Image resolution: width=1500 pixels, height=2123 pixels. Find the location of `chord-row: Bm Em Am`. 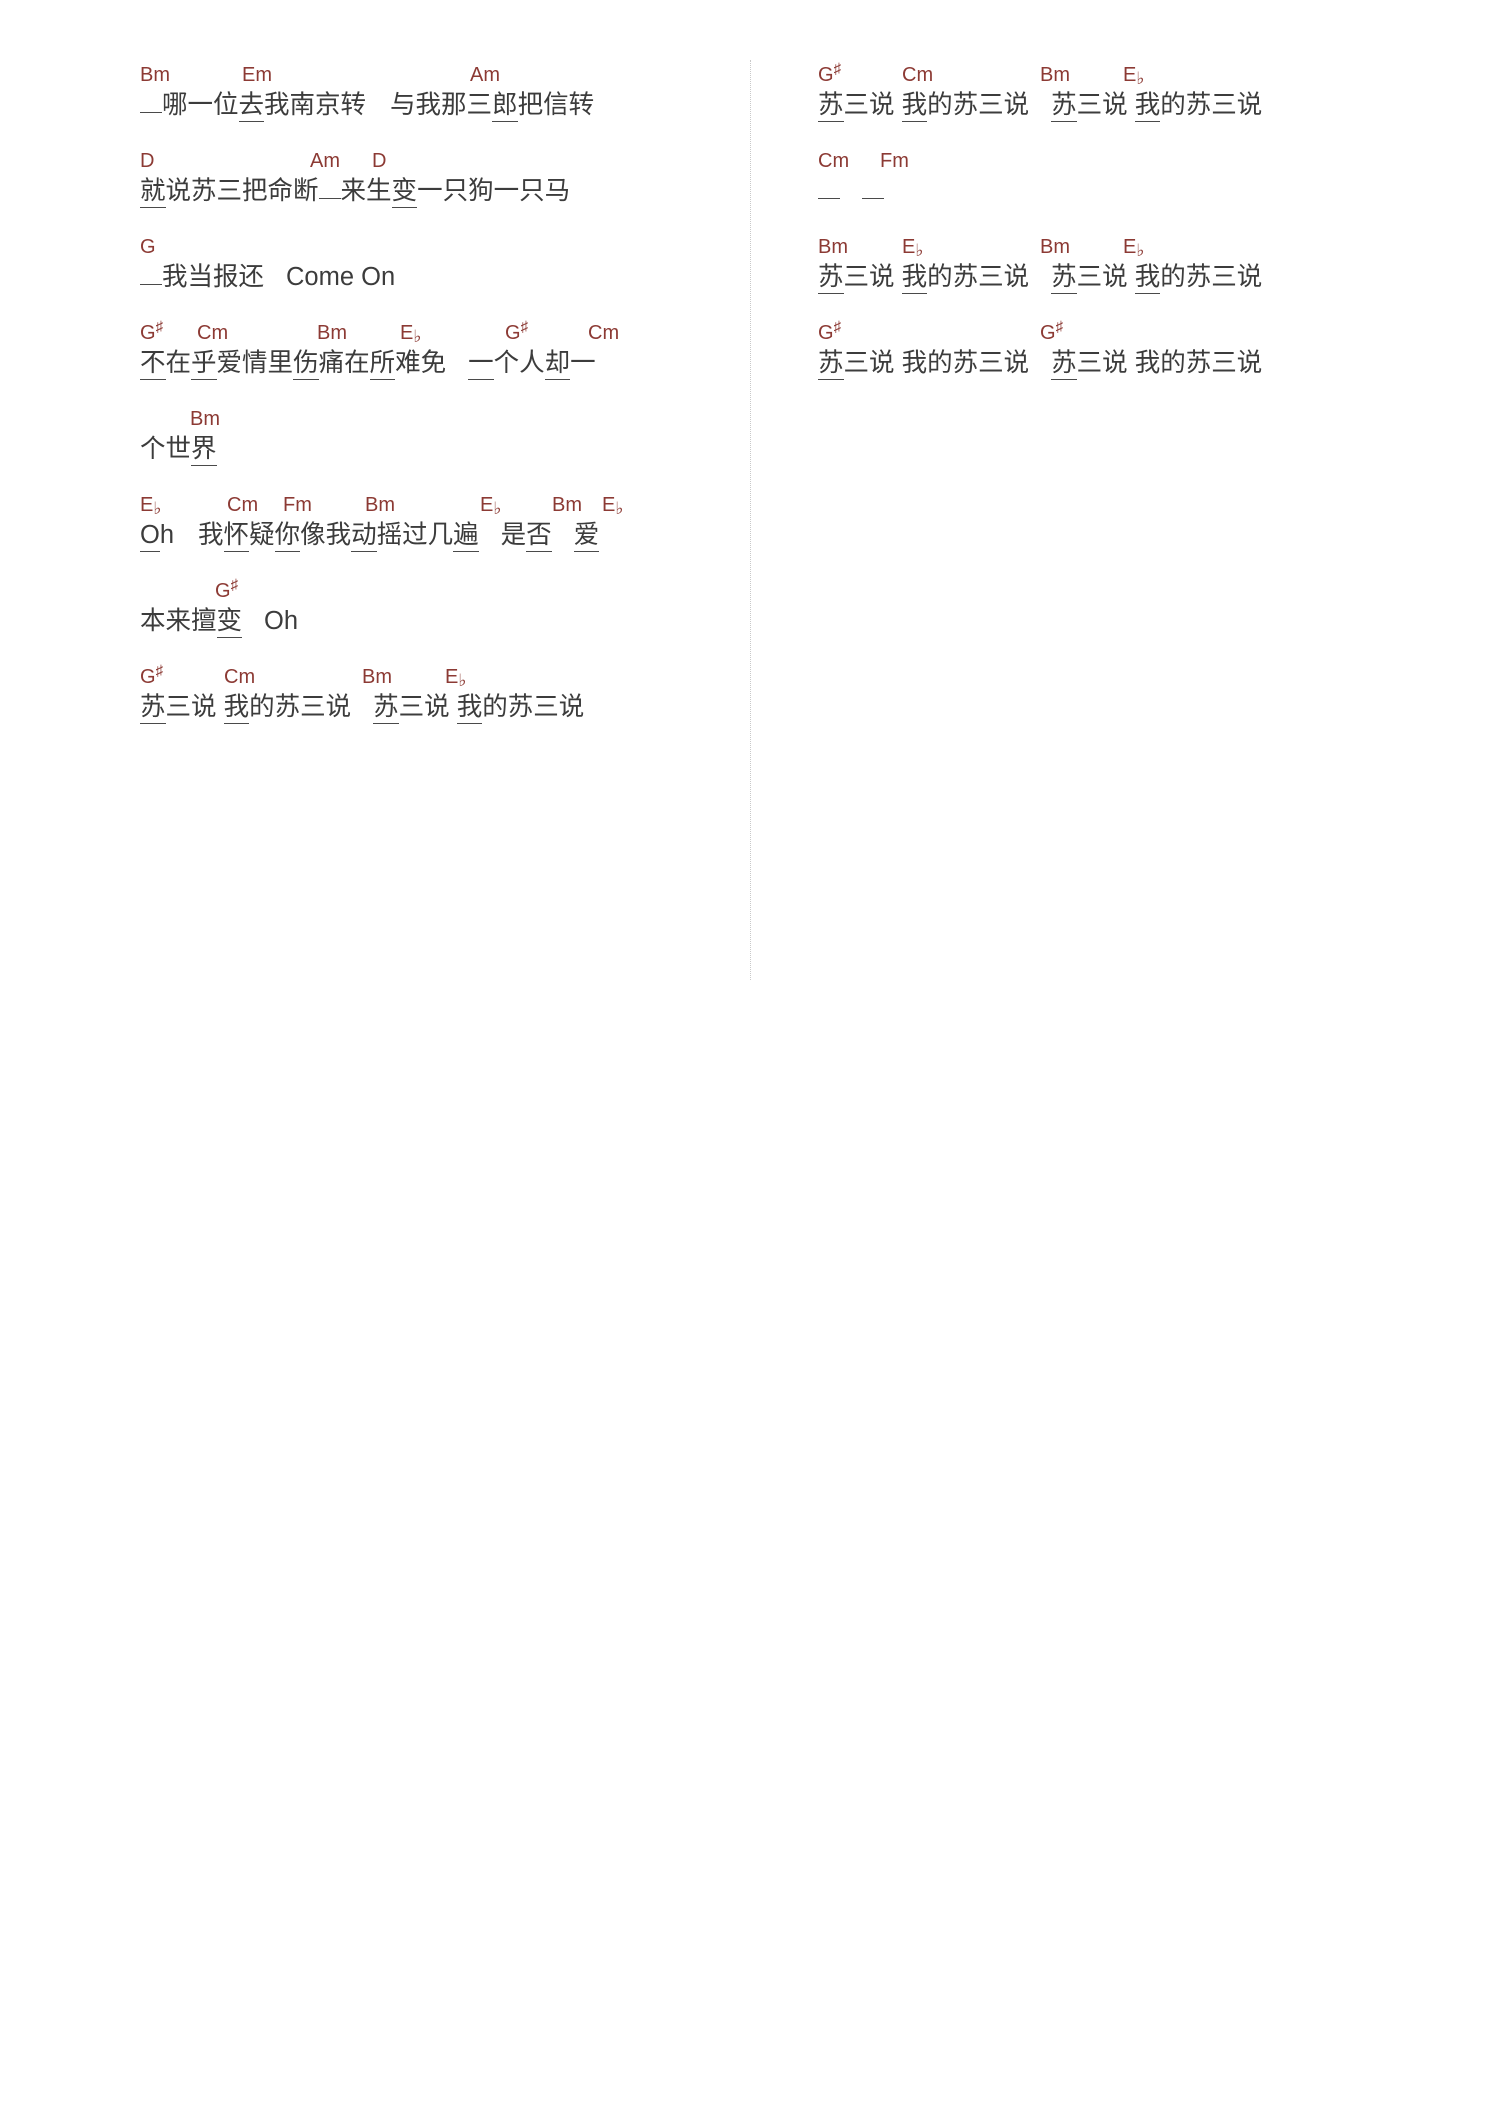

chord-row: Bm Em Am is located at coordinates (430, 75).